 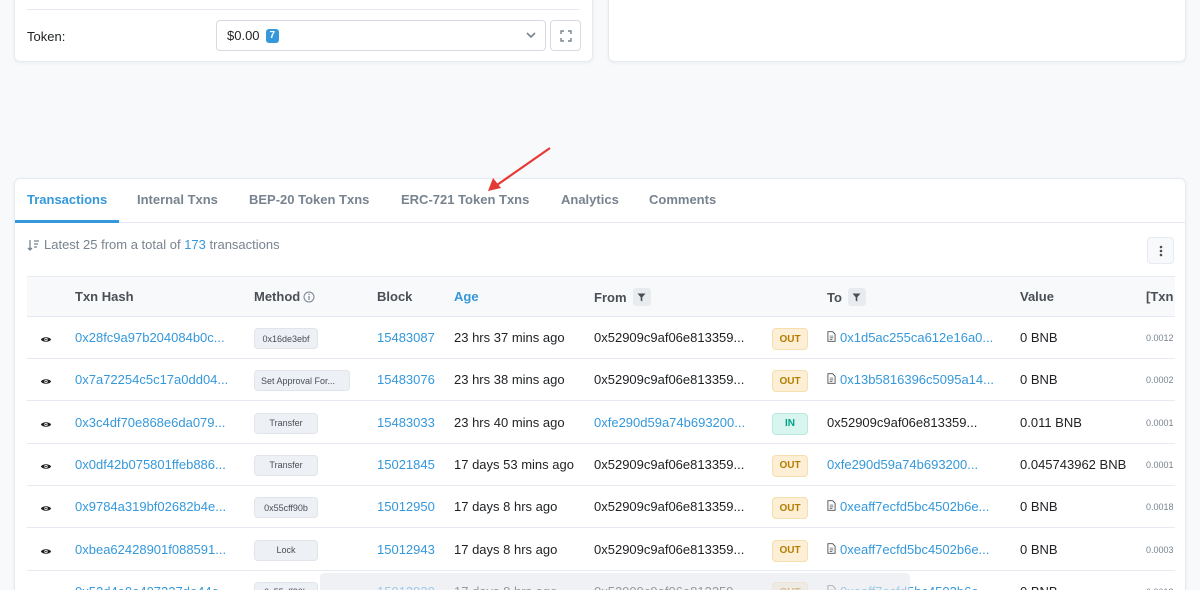 I want to click on block-link: 15483033, so click(x=406, y=422).